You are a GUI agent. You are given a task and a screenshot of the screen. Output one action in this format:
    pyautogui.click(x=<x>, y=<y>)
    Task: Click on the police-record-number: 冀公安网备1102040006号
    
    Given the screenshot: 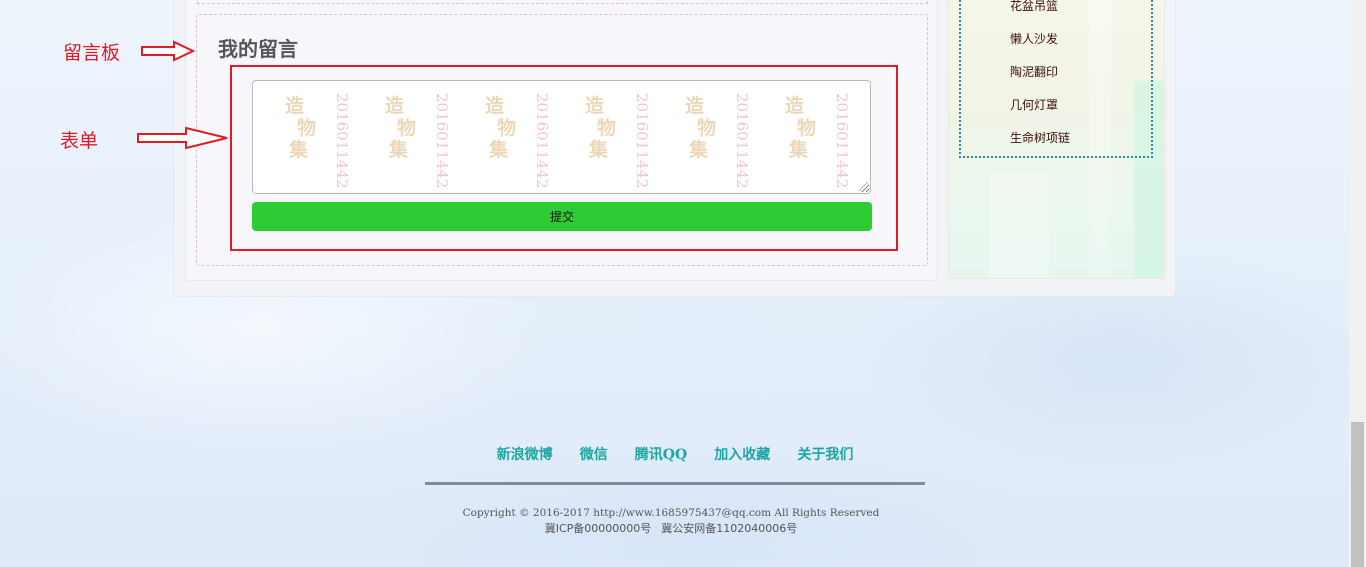 What is the action you would take?
    pyautogui.click(x=729, y=528)
    